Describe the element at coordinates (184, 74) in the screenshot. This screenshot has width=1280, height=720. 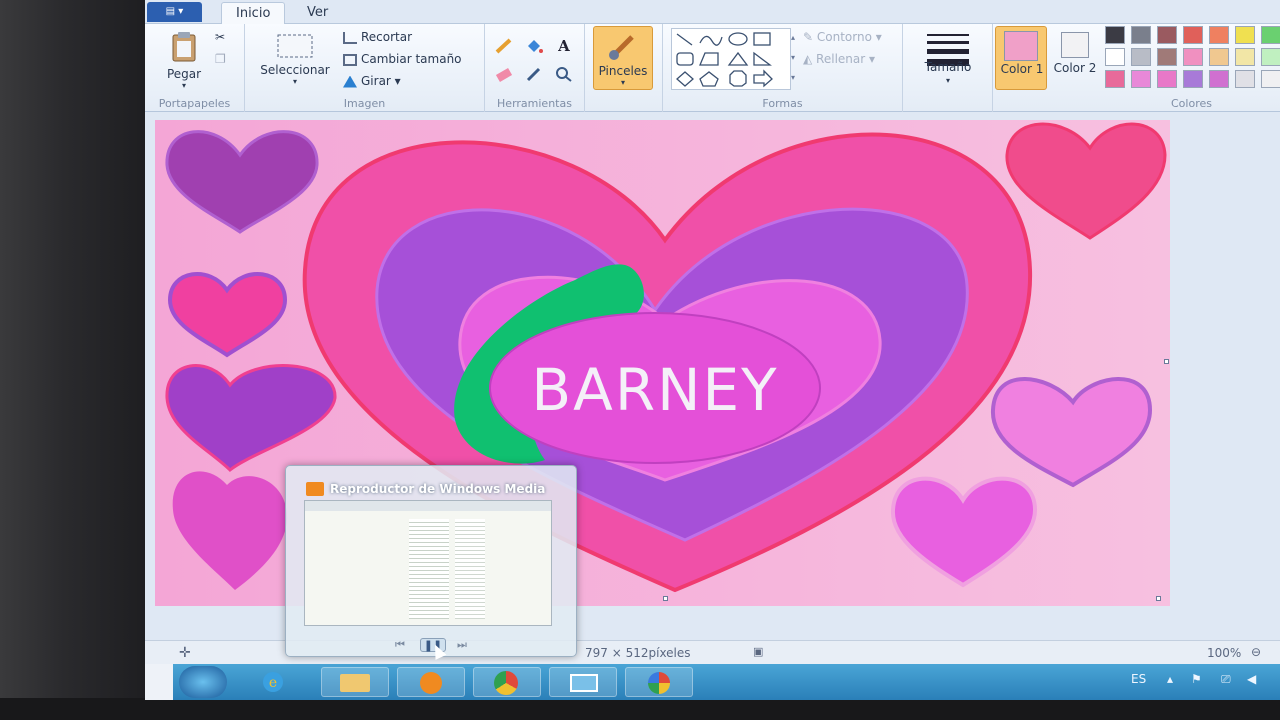
I see `paste-label: Pegar` at that location.